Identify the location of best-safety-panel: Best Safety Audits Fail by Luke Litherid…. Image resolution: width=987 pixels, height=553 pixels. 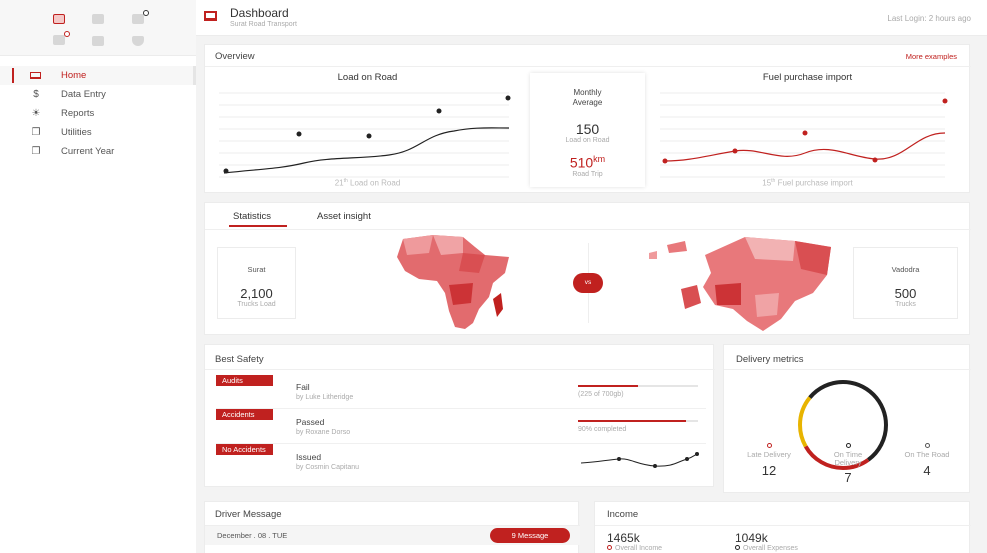
(459, 415).